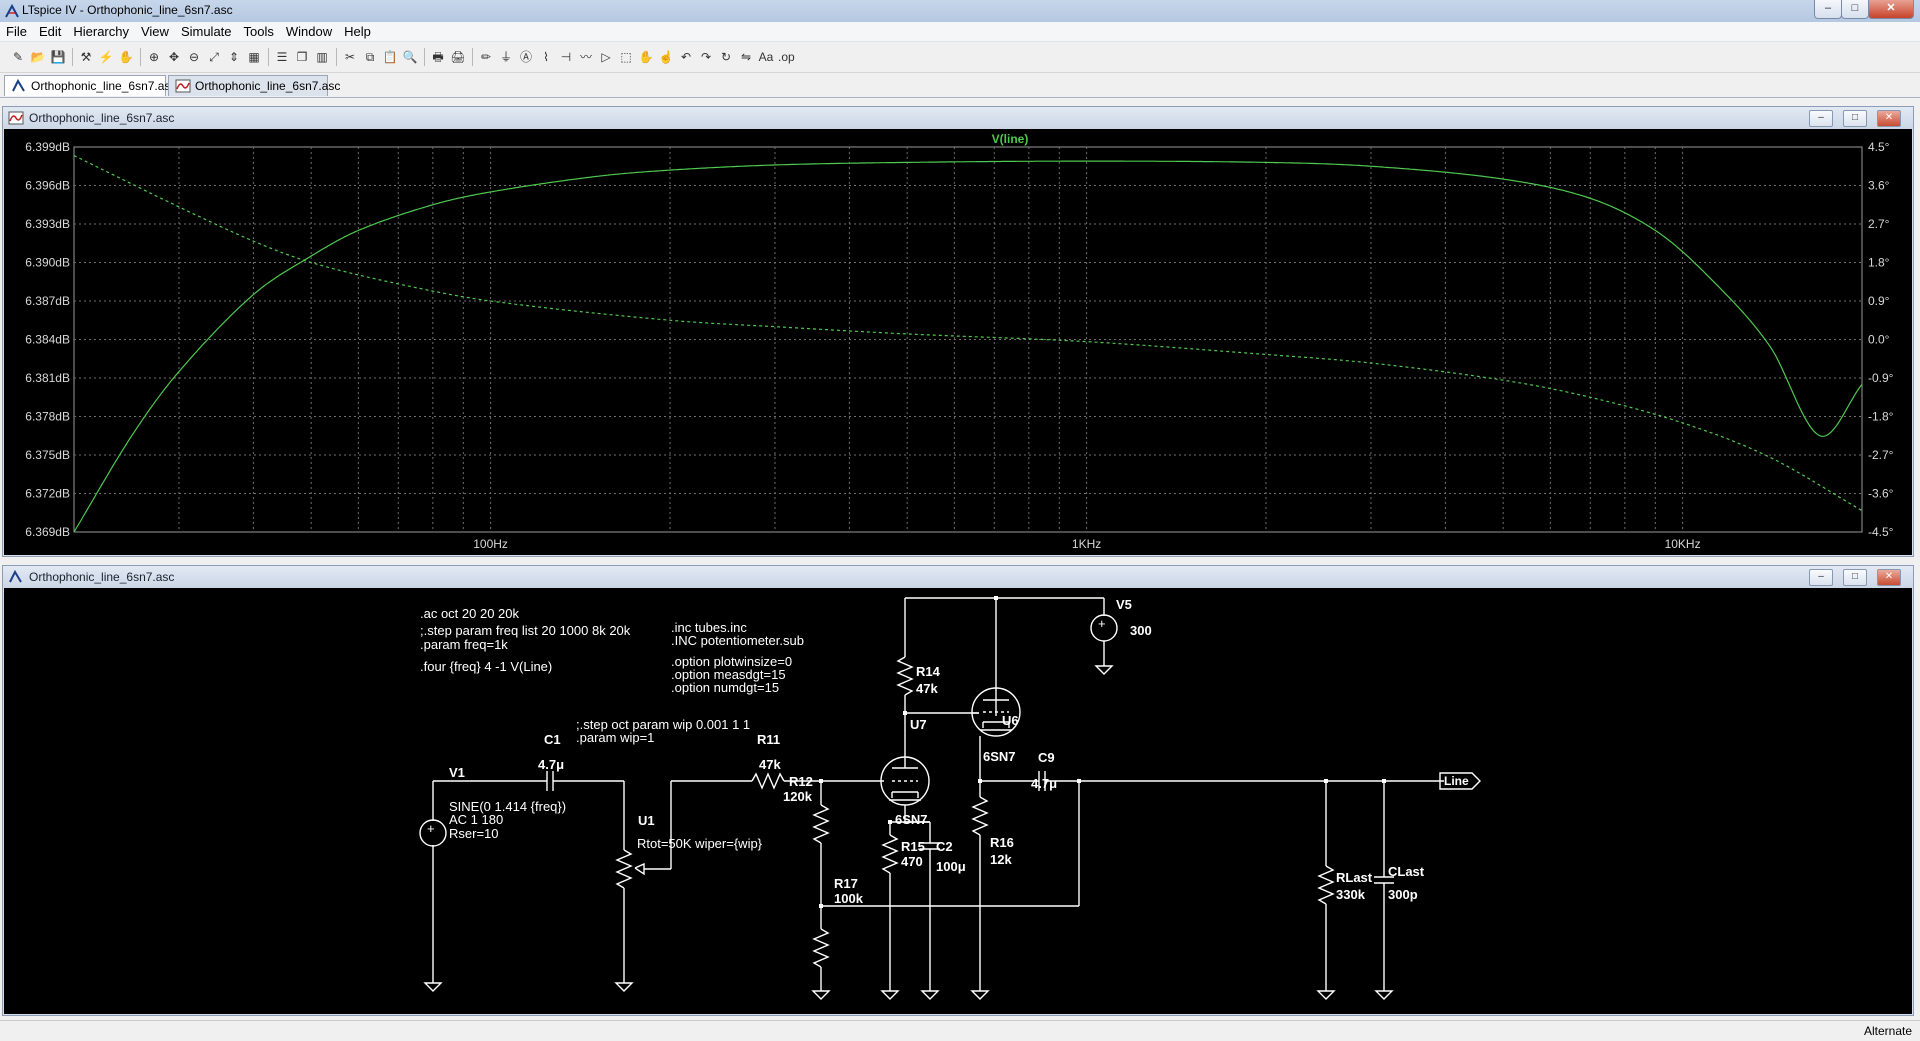 The width and height of the screenshot is (1920, 1041). I want to click on waveform-maximize-button: □, so click(1855, 118).